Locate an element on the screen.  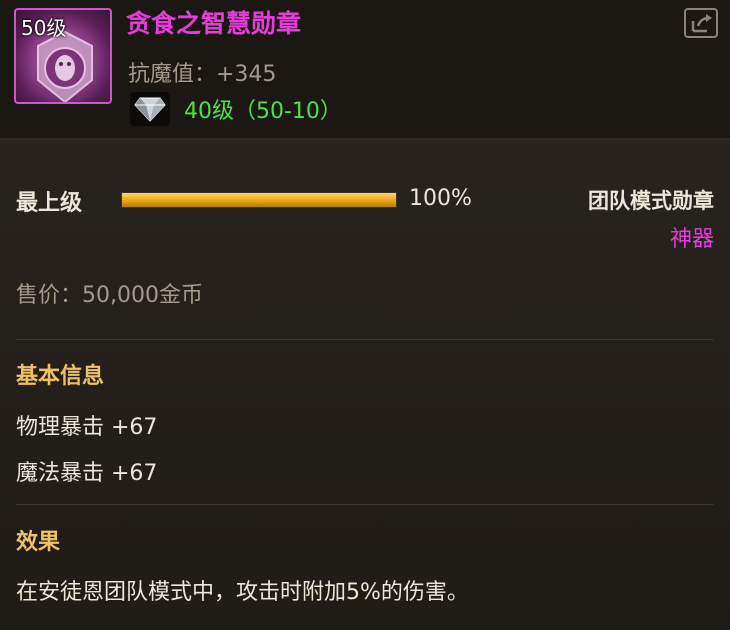
item-name: 贪食之智慧勋章 is located at coordinates (214, 23).